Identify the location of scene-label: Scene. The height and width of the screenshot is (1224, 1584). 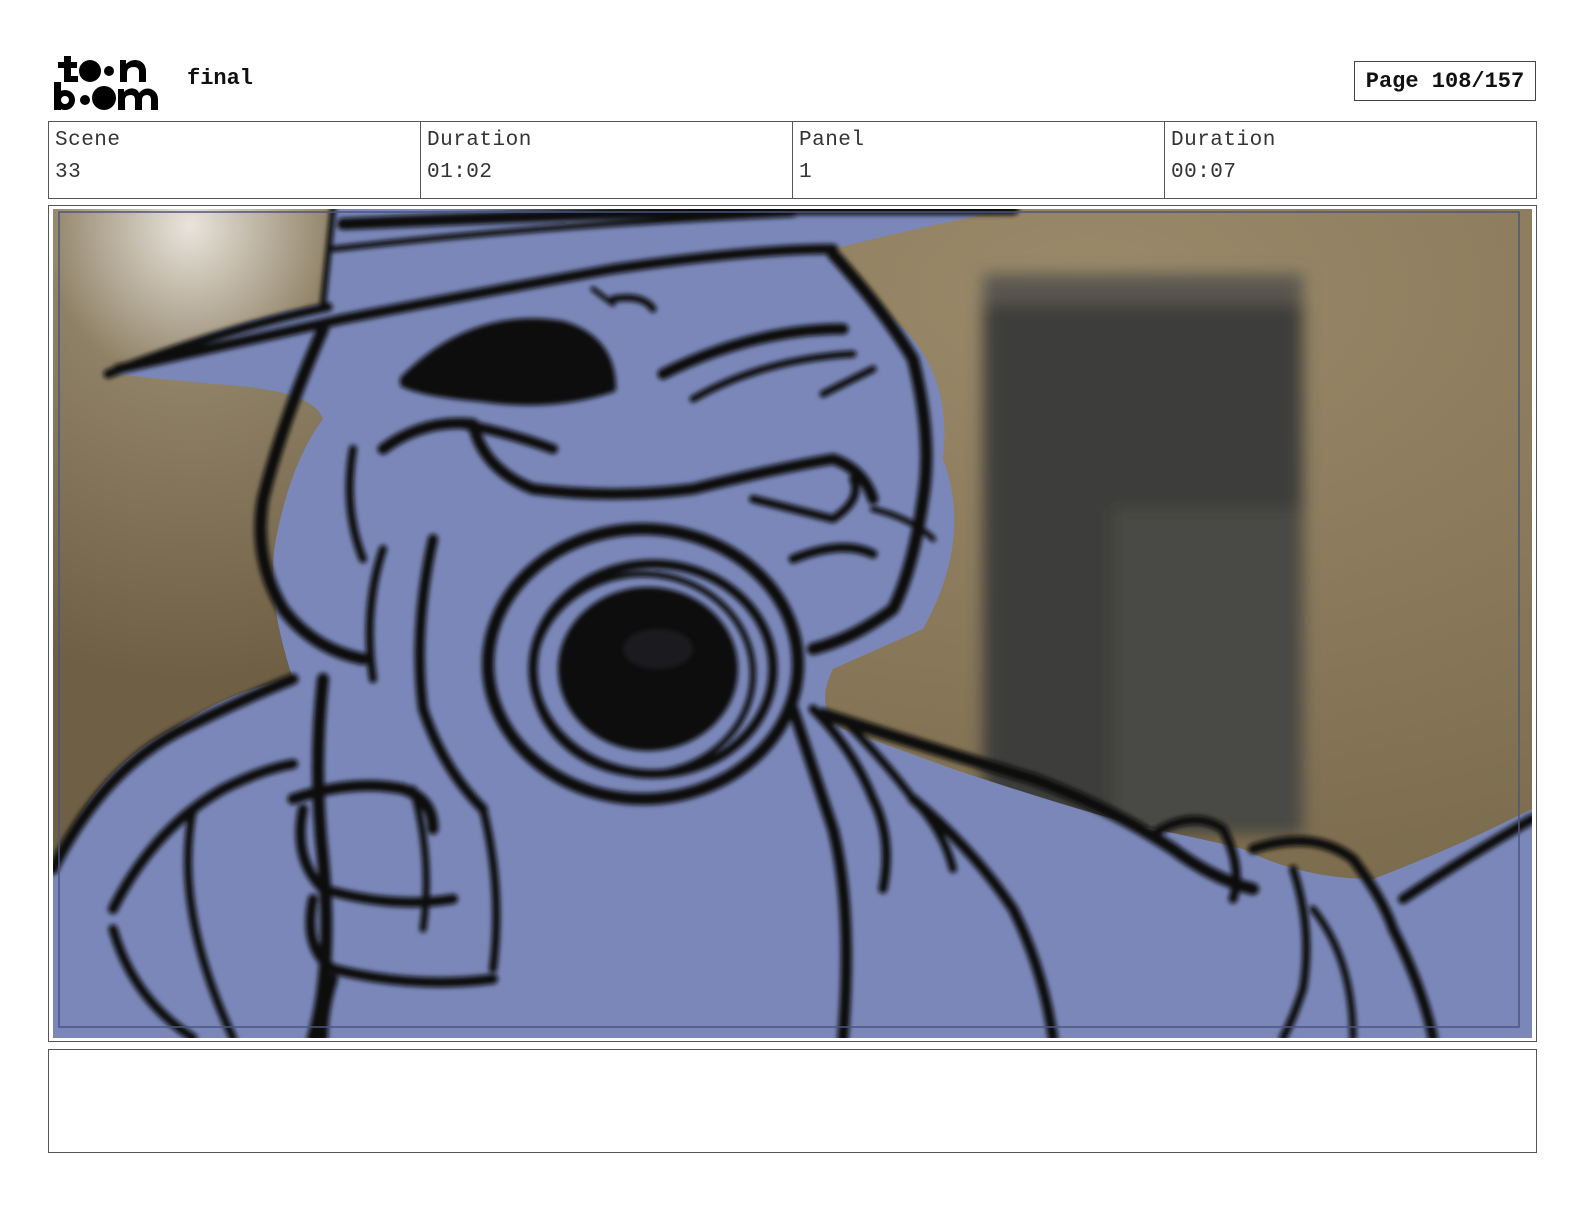
(88, 140).